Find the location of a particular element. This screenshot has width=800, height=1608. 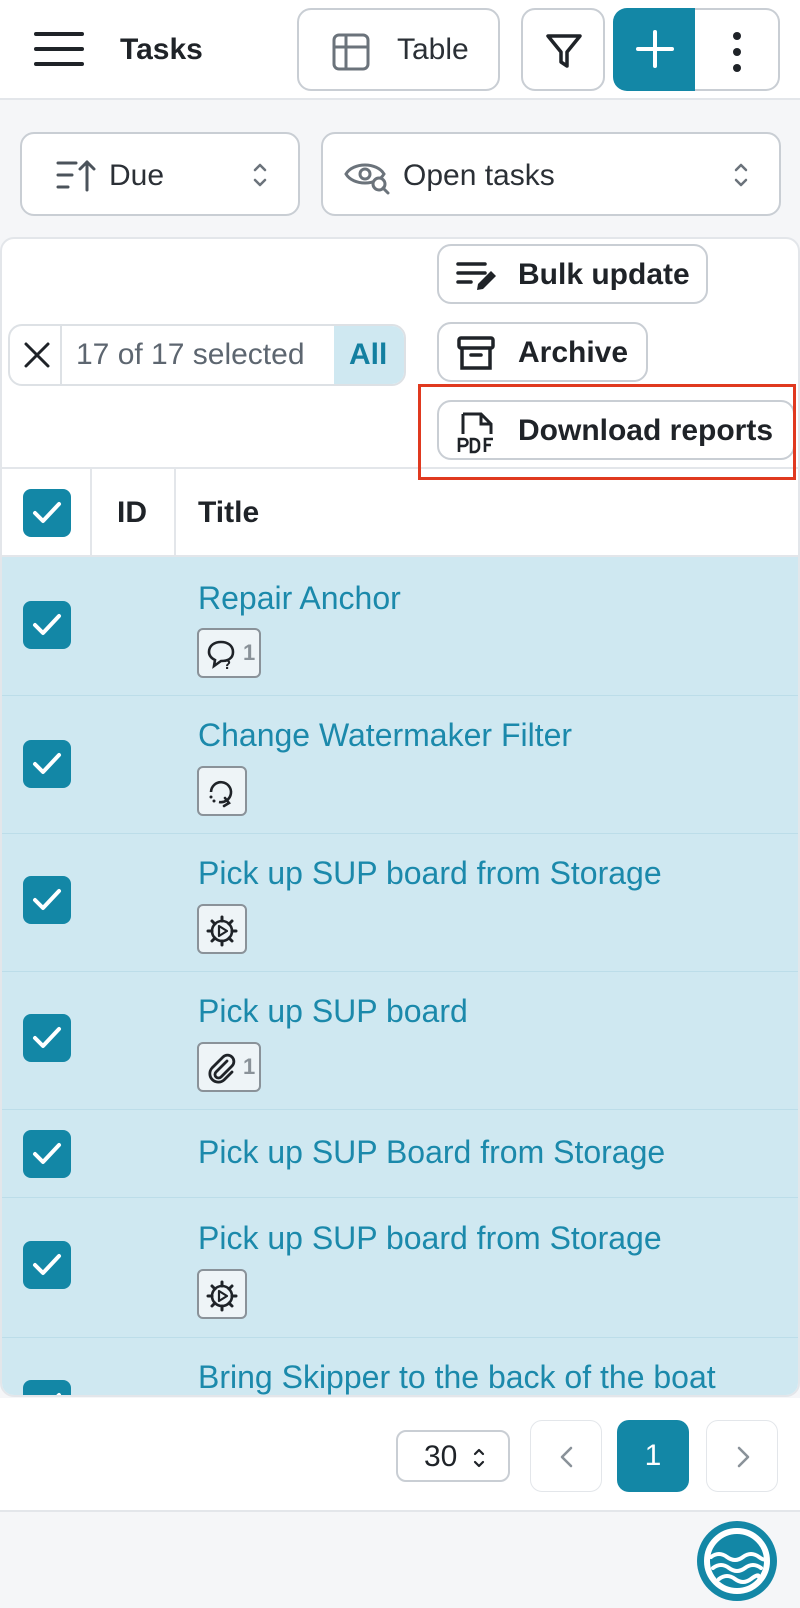

filter-button is located at coordinates (563, 49).